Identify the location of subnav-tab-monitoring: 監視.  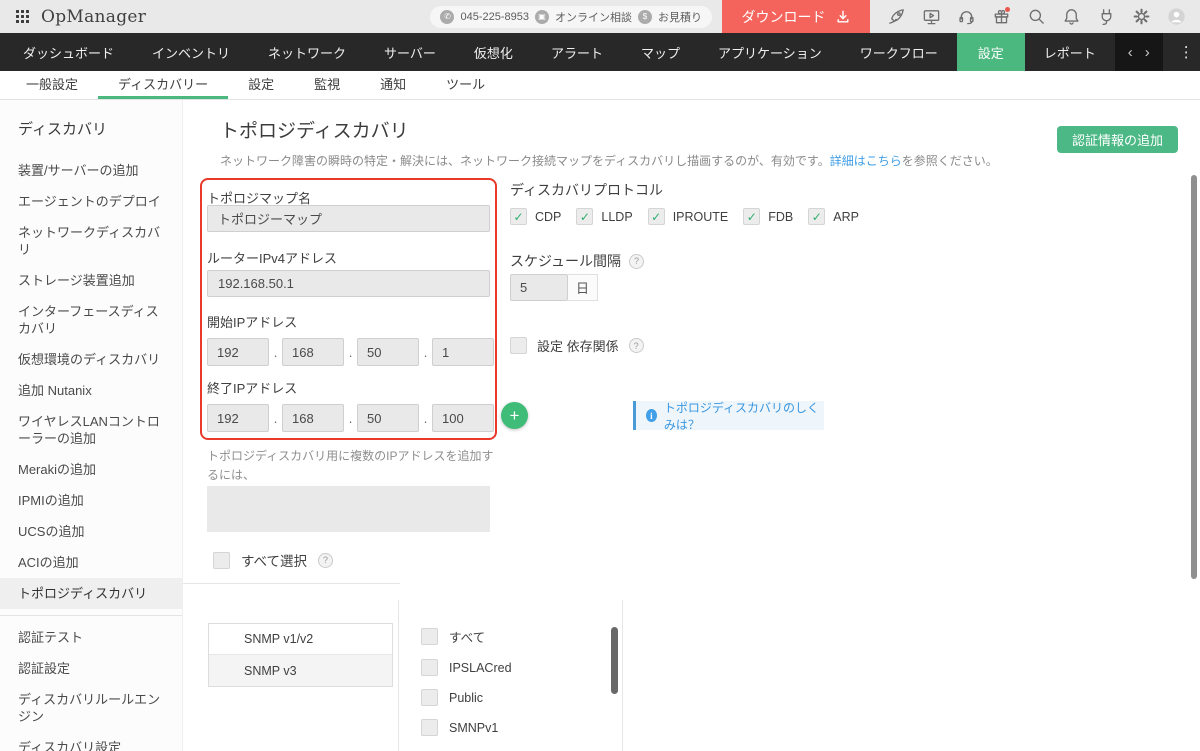
(327, 85).